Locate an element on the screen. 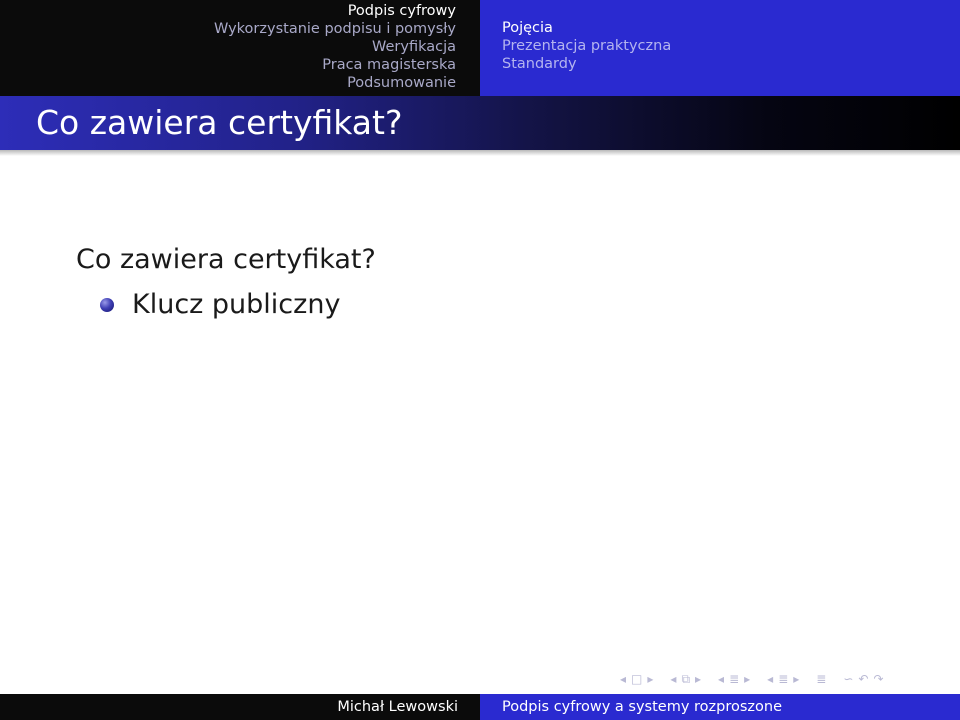 Image resolution: width=960 pixels, height=720 pixels. author-name: Michał Lewowski is located at coordinates (397, 707).